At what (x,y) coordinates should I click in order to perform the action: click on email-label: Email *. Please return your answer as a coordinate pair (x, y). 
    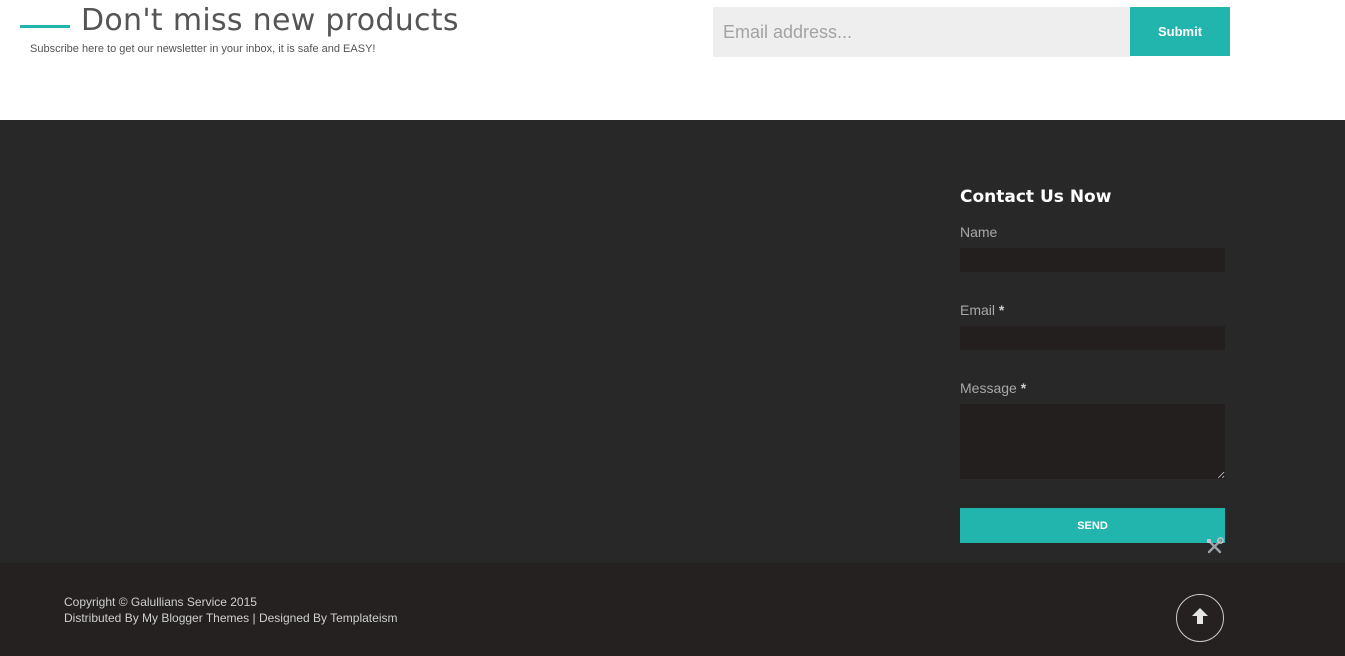
    Looking at the image, I should click on (982, 310).